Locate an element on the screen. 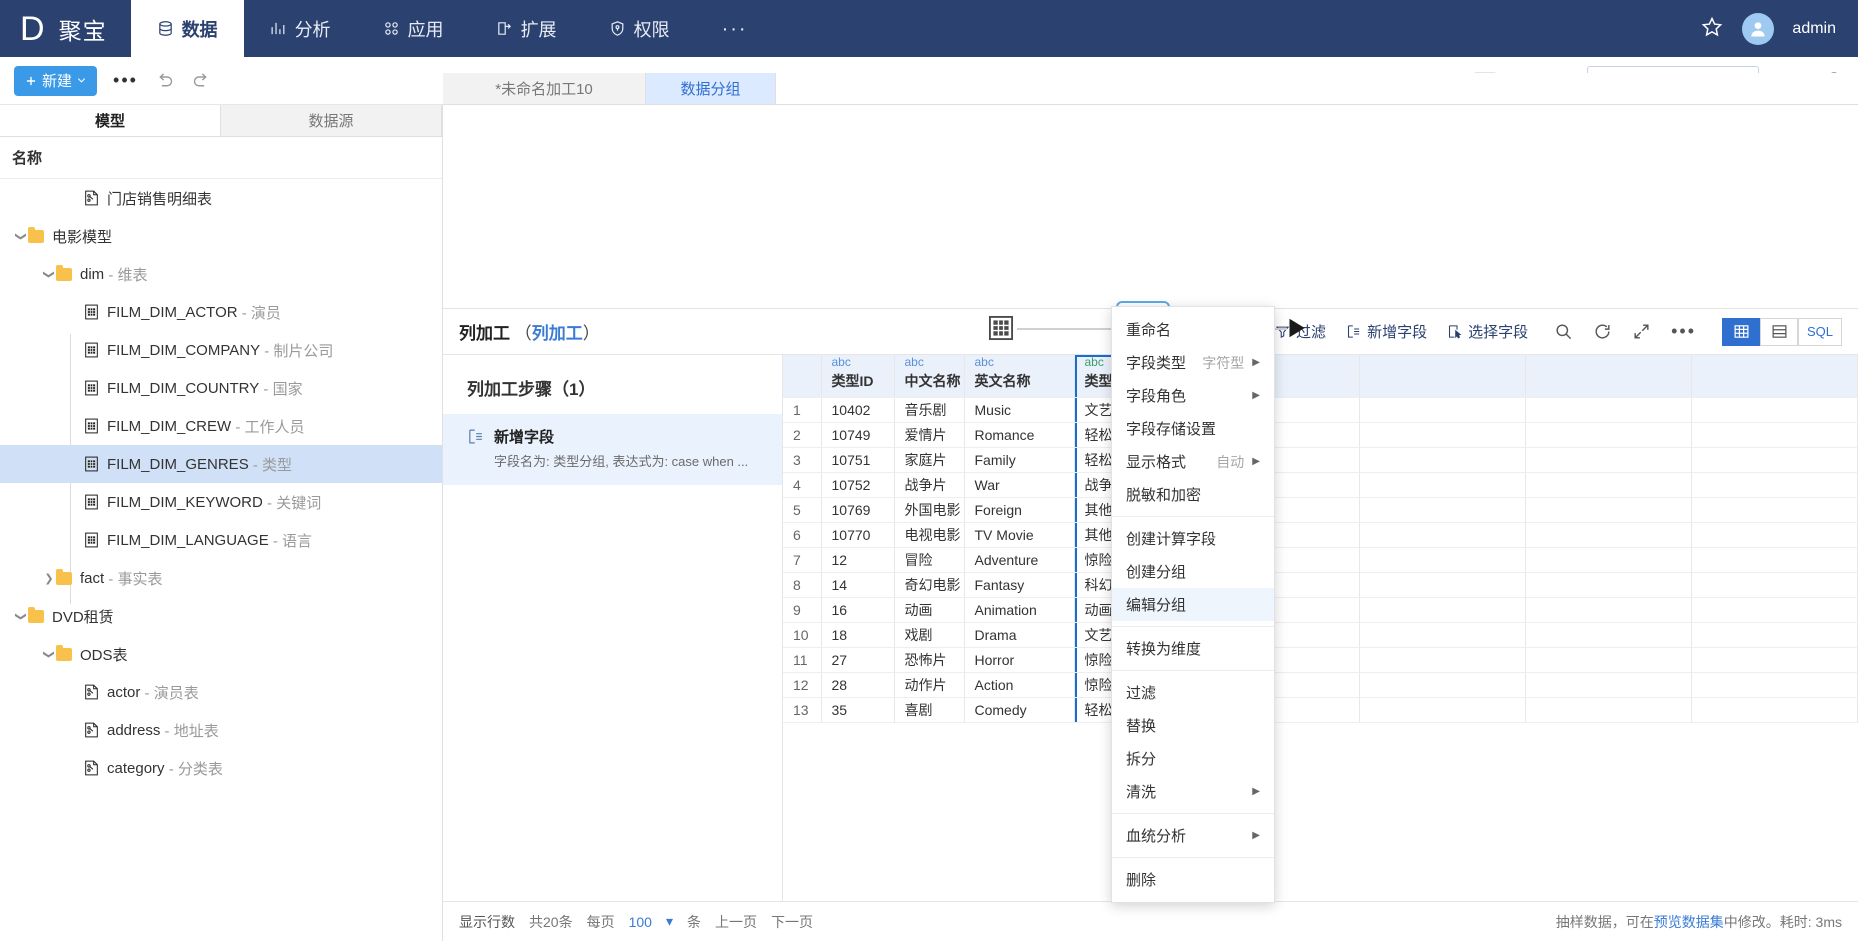  tree-item: FILM_DIM_KEYWORD - 关键词 is located at coordinates (221, 502).